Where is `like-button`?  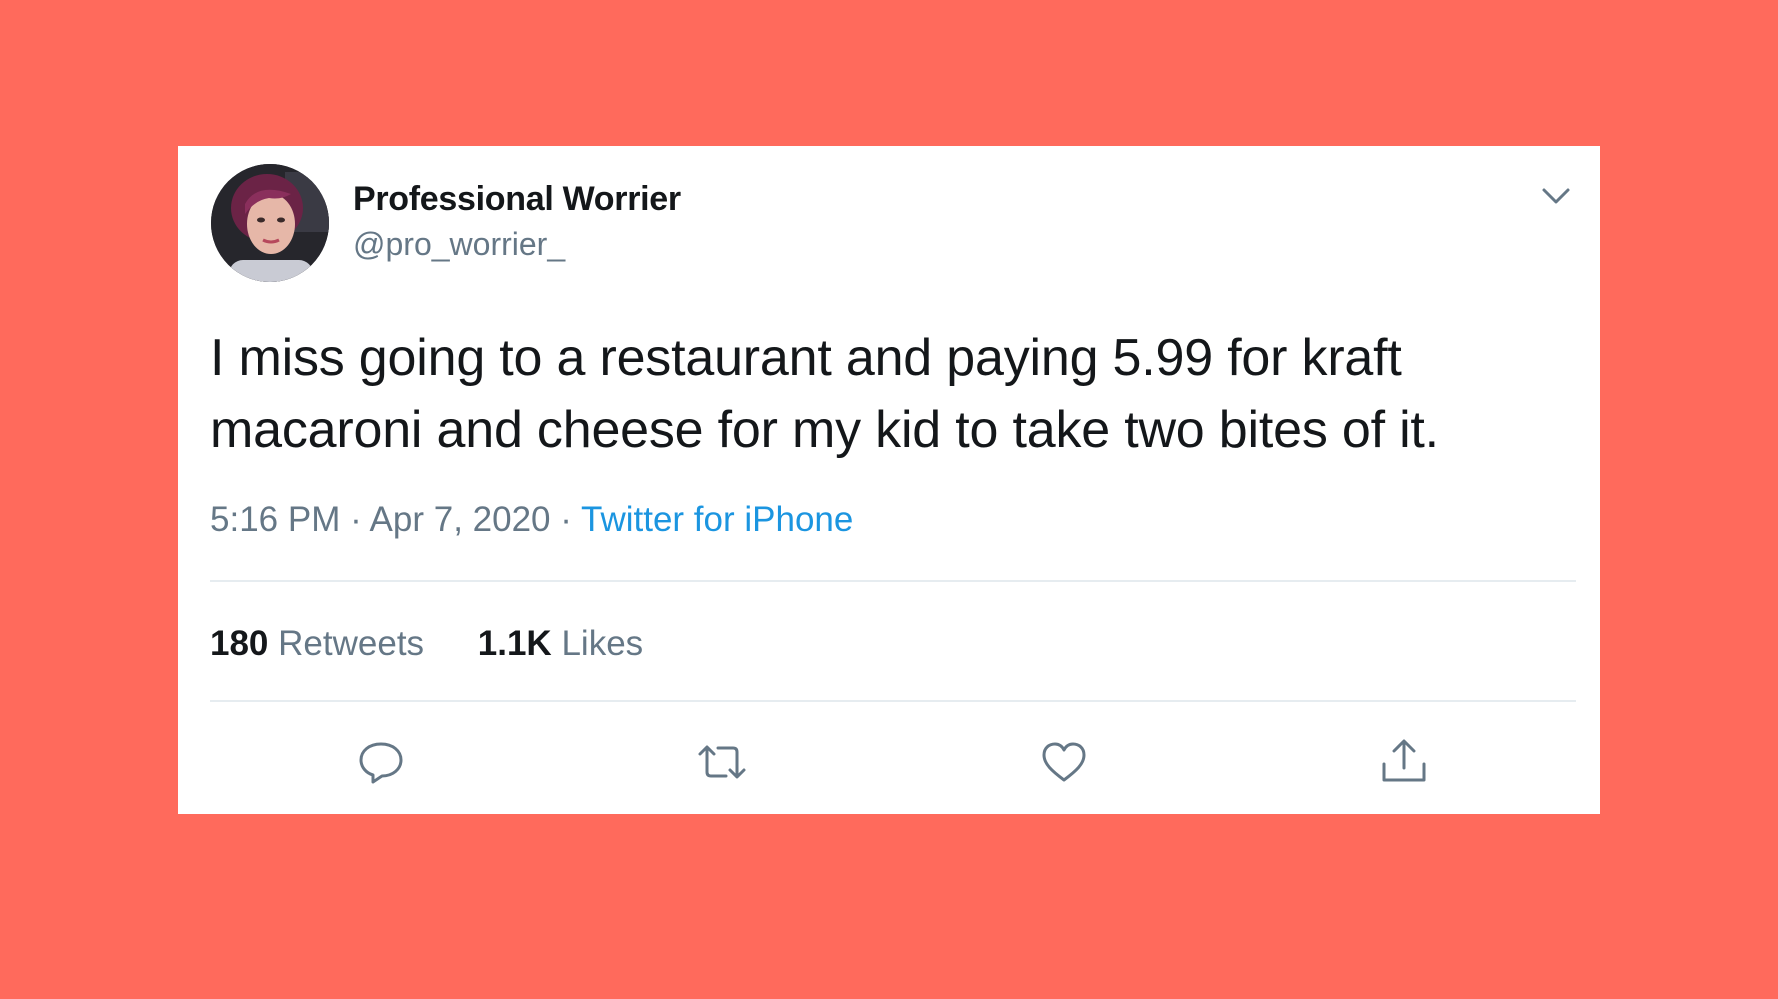
like-button is located at coordinates (1064, 762).